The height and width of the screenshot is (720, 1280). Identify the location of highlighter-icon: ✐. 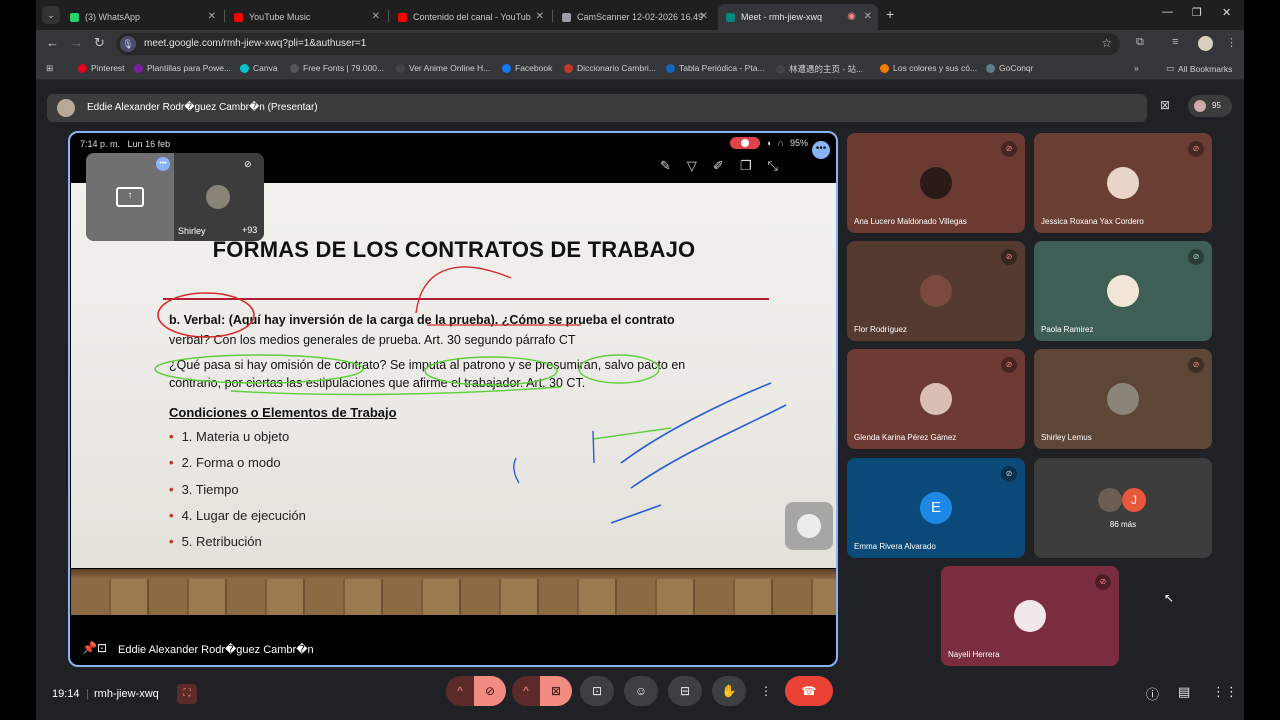
(718, 166).